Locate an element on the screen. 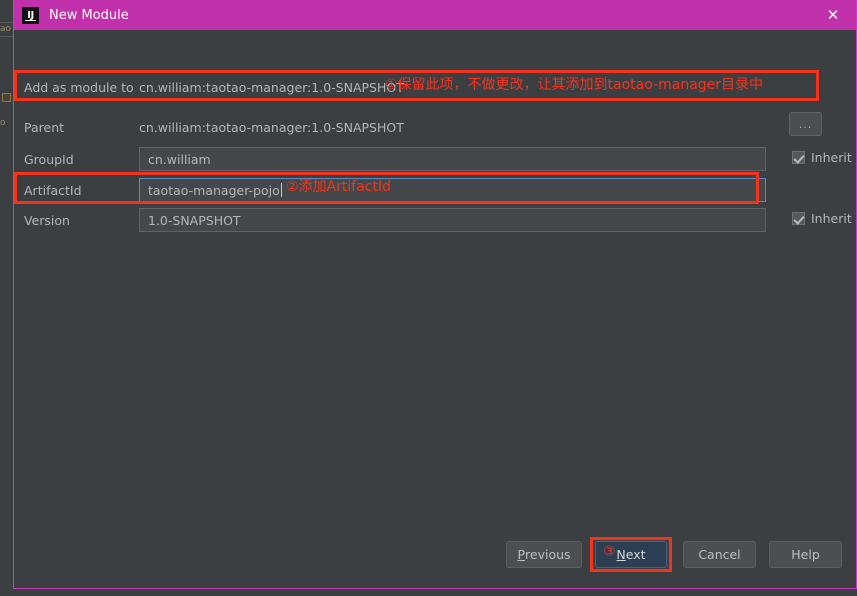  version-inherit-label: Inherit is located at coordinates (831, 218).